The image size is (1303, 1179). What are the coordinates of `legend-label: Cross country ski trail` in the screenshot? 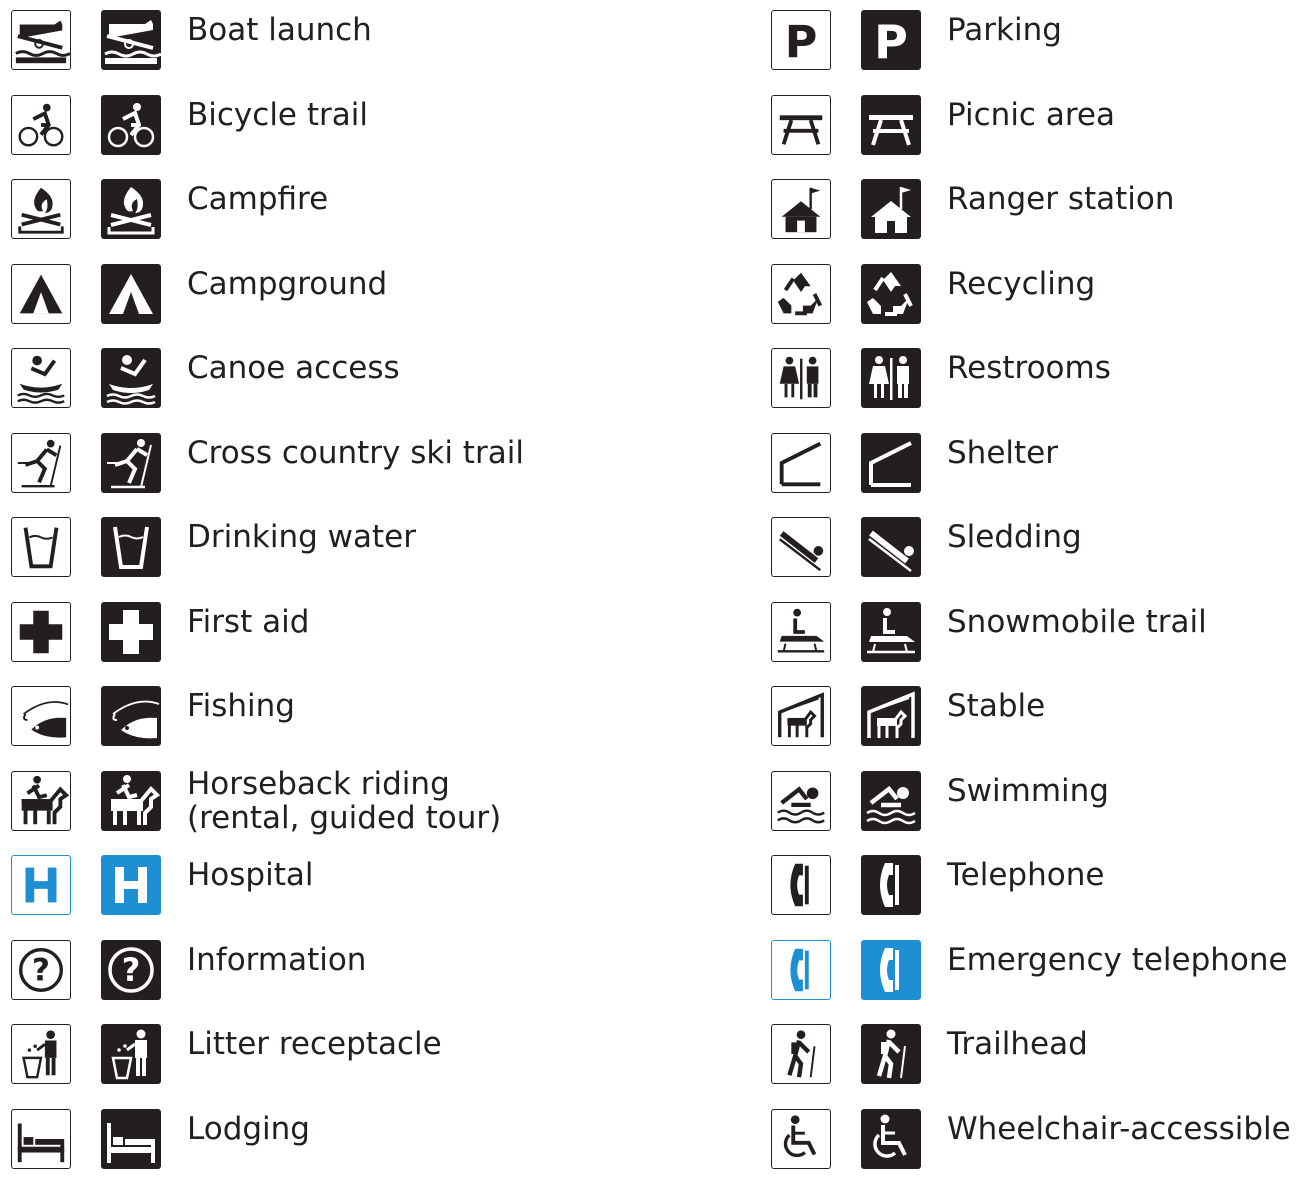 It's located at (355, 453).